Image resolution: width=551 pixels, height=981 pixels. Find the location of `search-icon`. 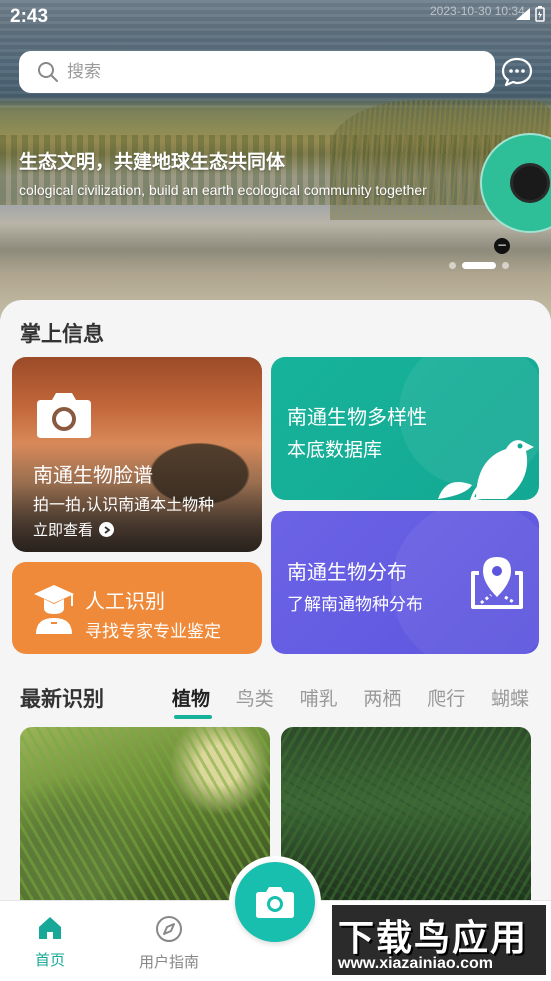

search-icon is located at coordinates (48, 72).